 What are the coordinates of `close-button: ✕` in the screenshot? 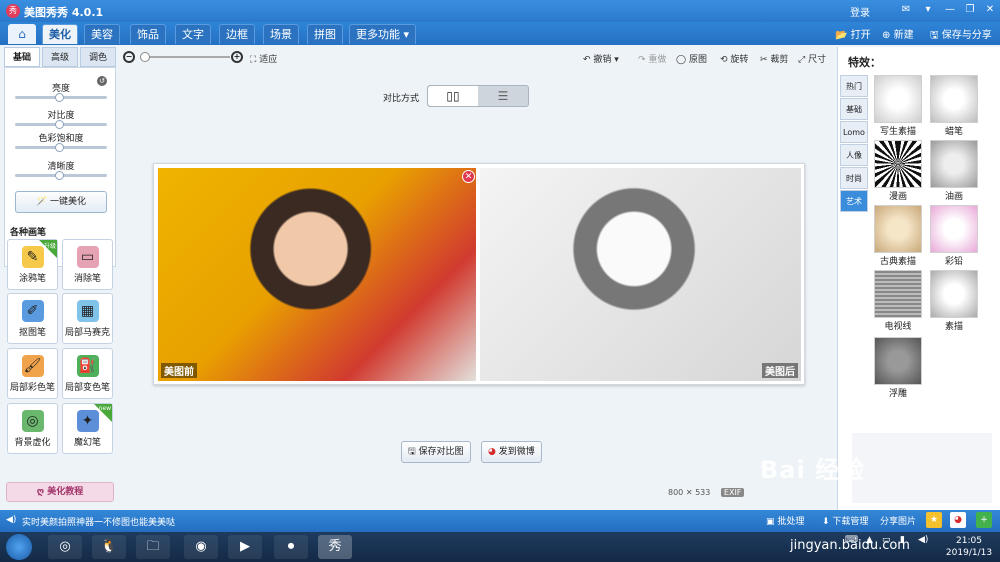 It's located at (990, 10).